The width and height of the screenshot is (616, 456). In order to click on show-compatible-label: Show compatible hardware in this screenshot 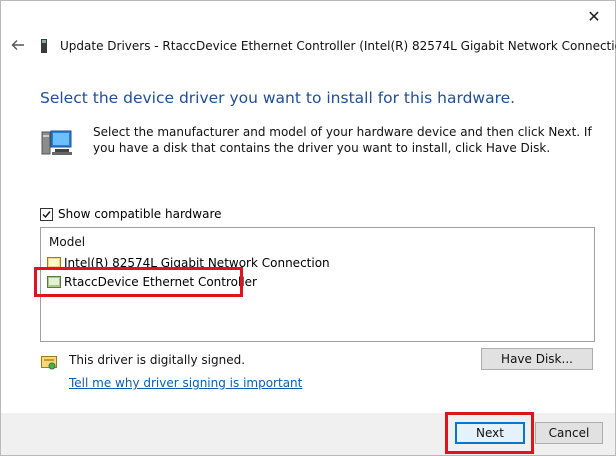, I will do `click(140, 214)`.